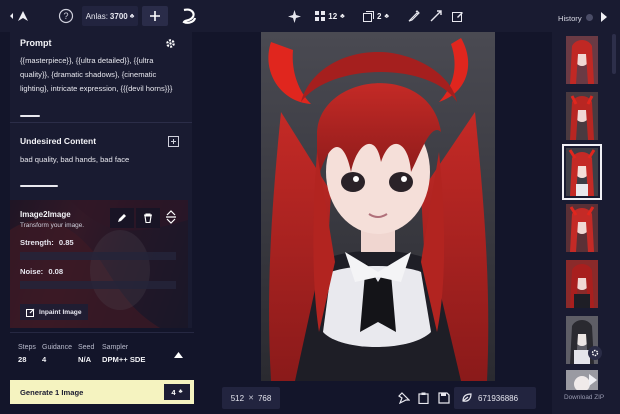 The height and width of the screenshot is (414, 620). I want to click on delete-image-button, so click(148, 218).